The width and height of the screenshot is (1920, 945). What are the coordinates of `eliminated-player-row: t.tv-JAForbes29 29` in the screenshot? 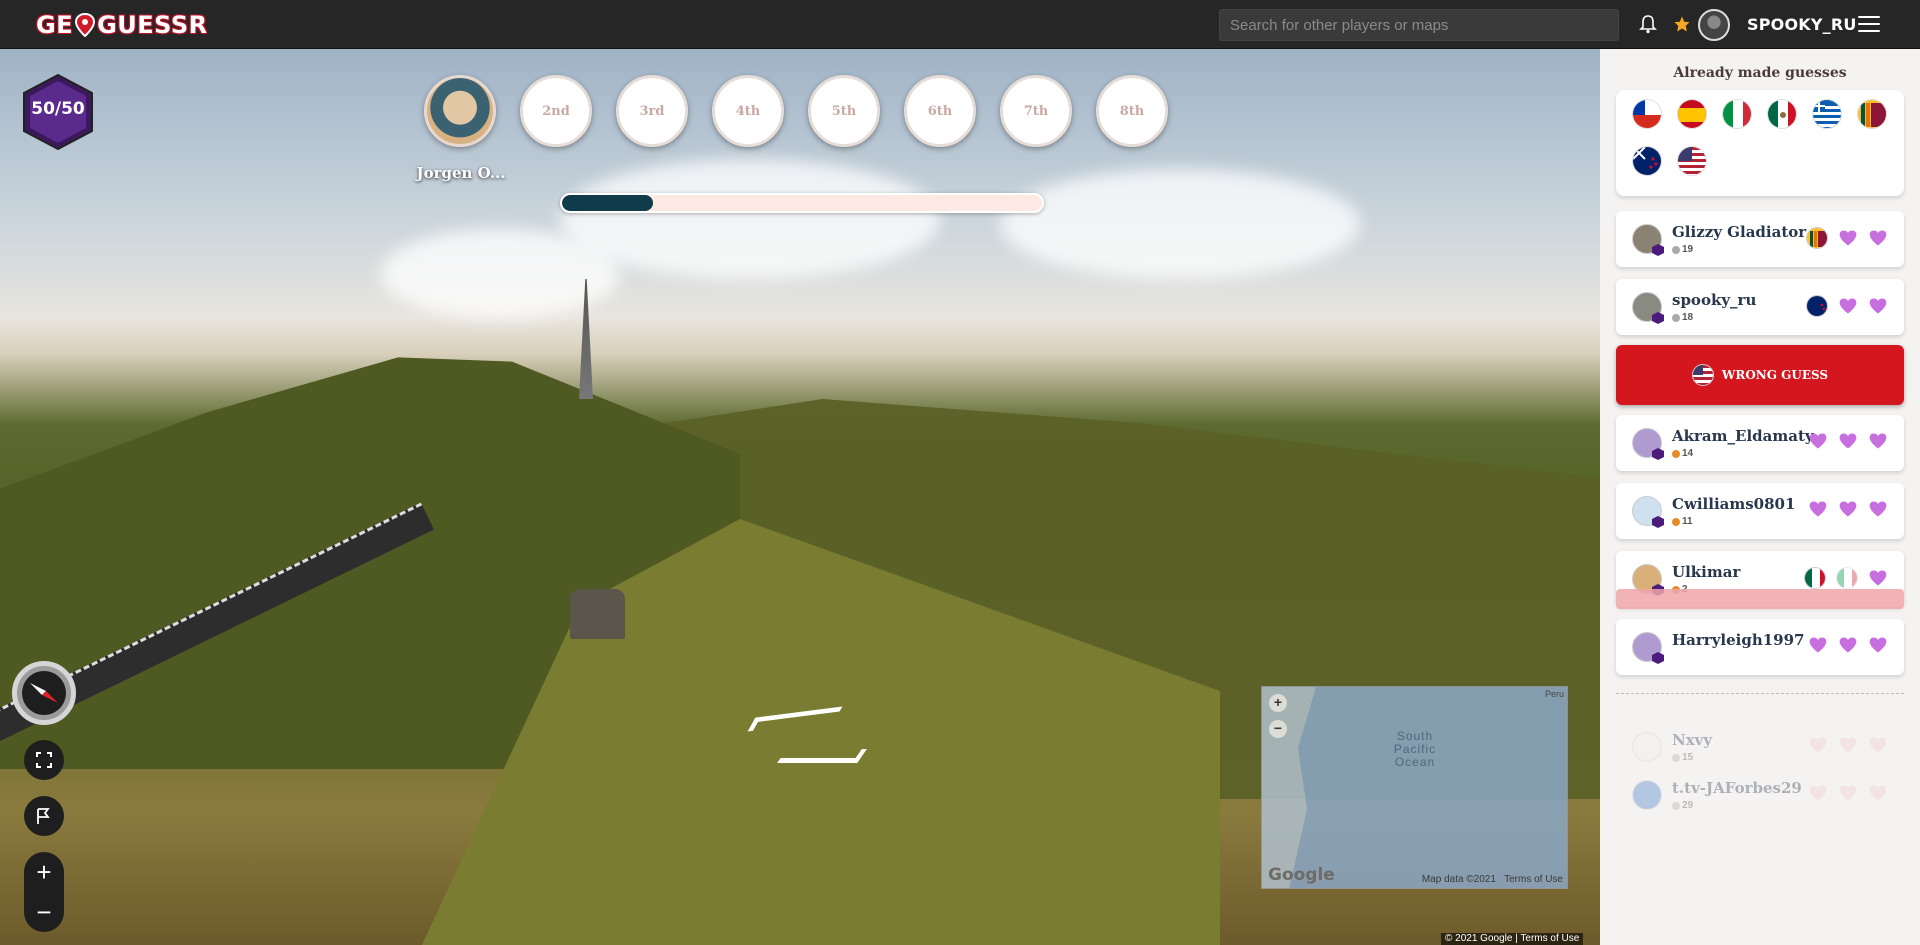 It's located at (1760, 795).